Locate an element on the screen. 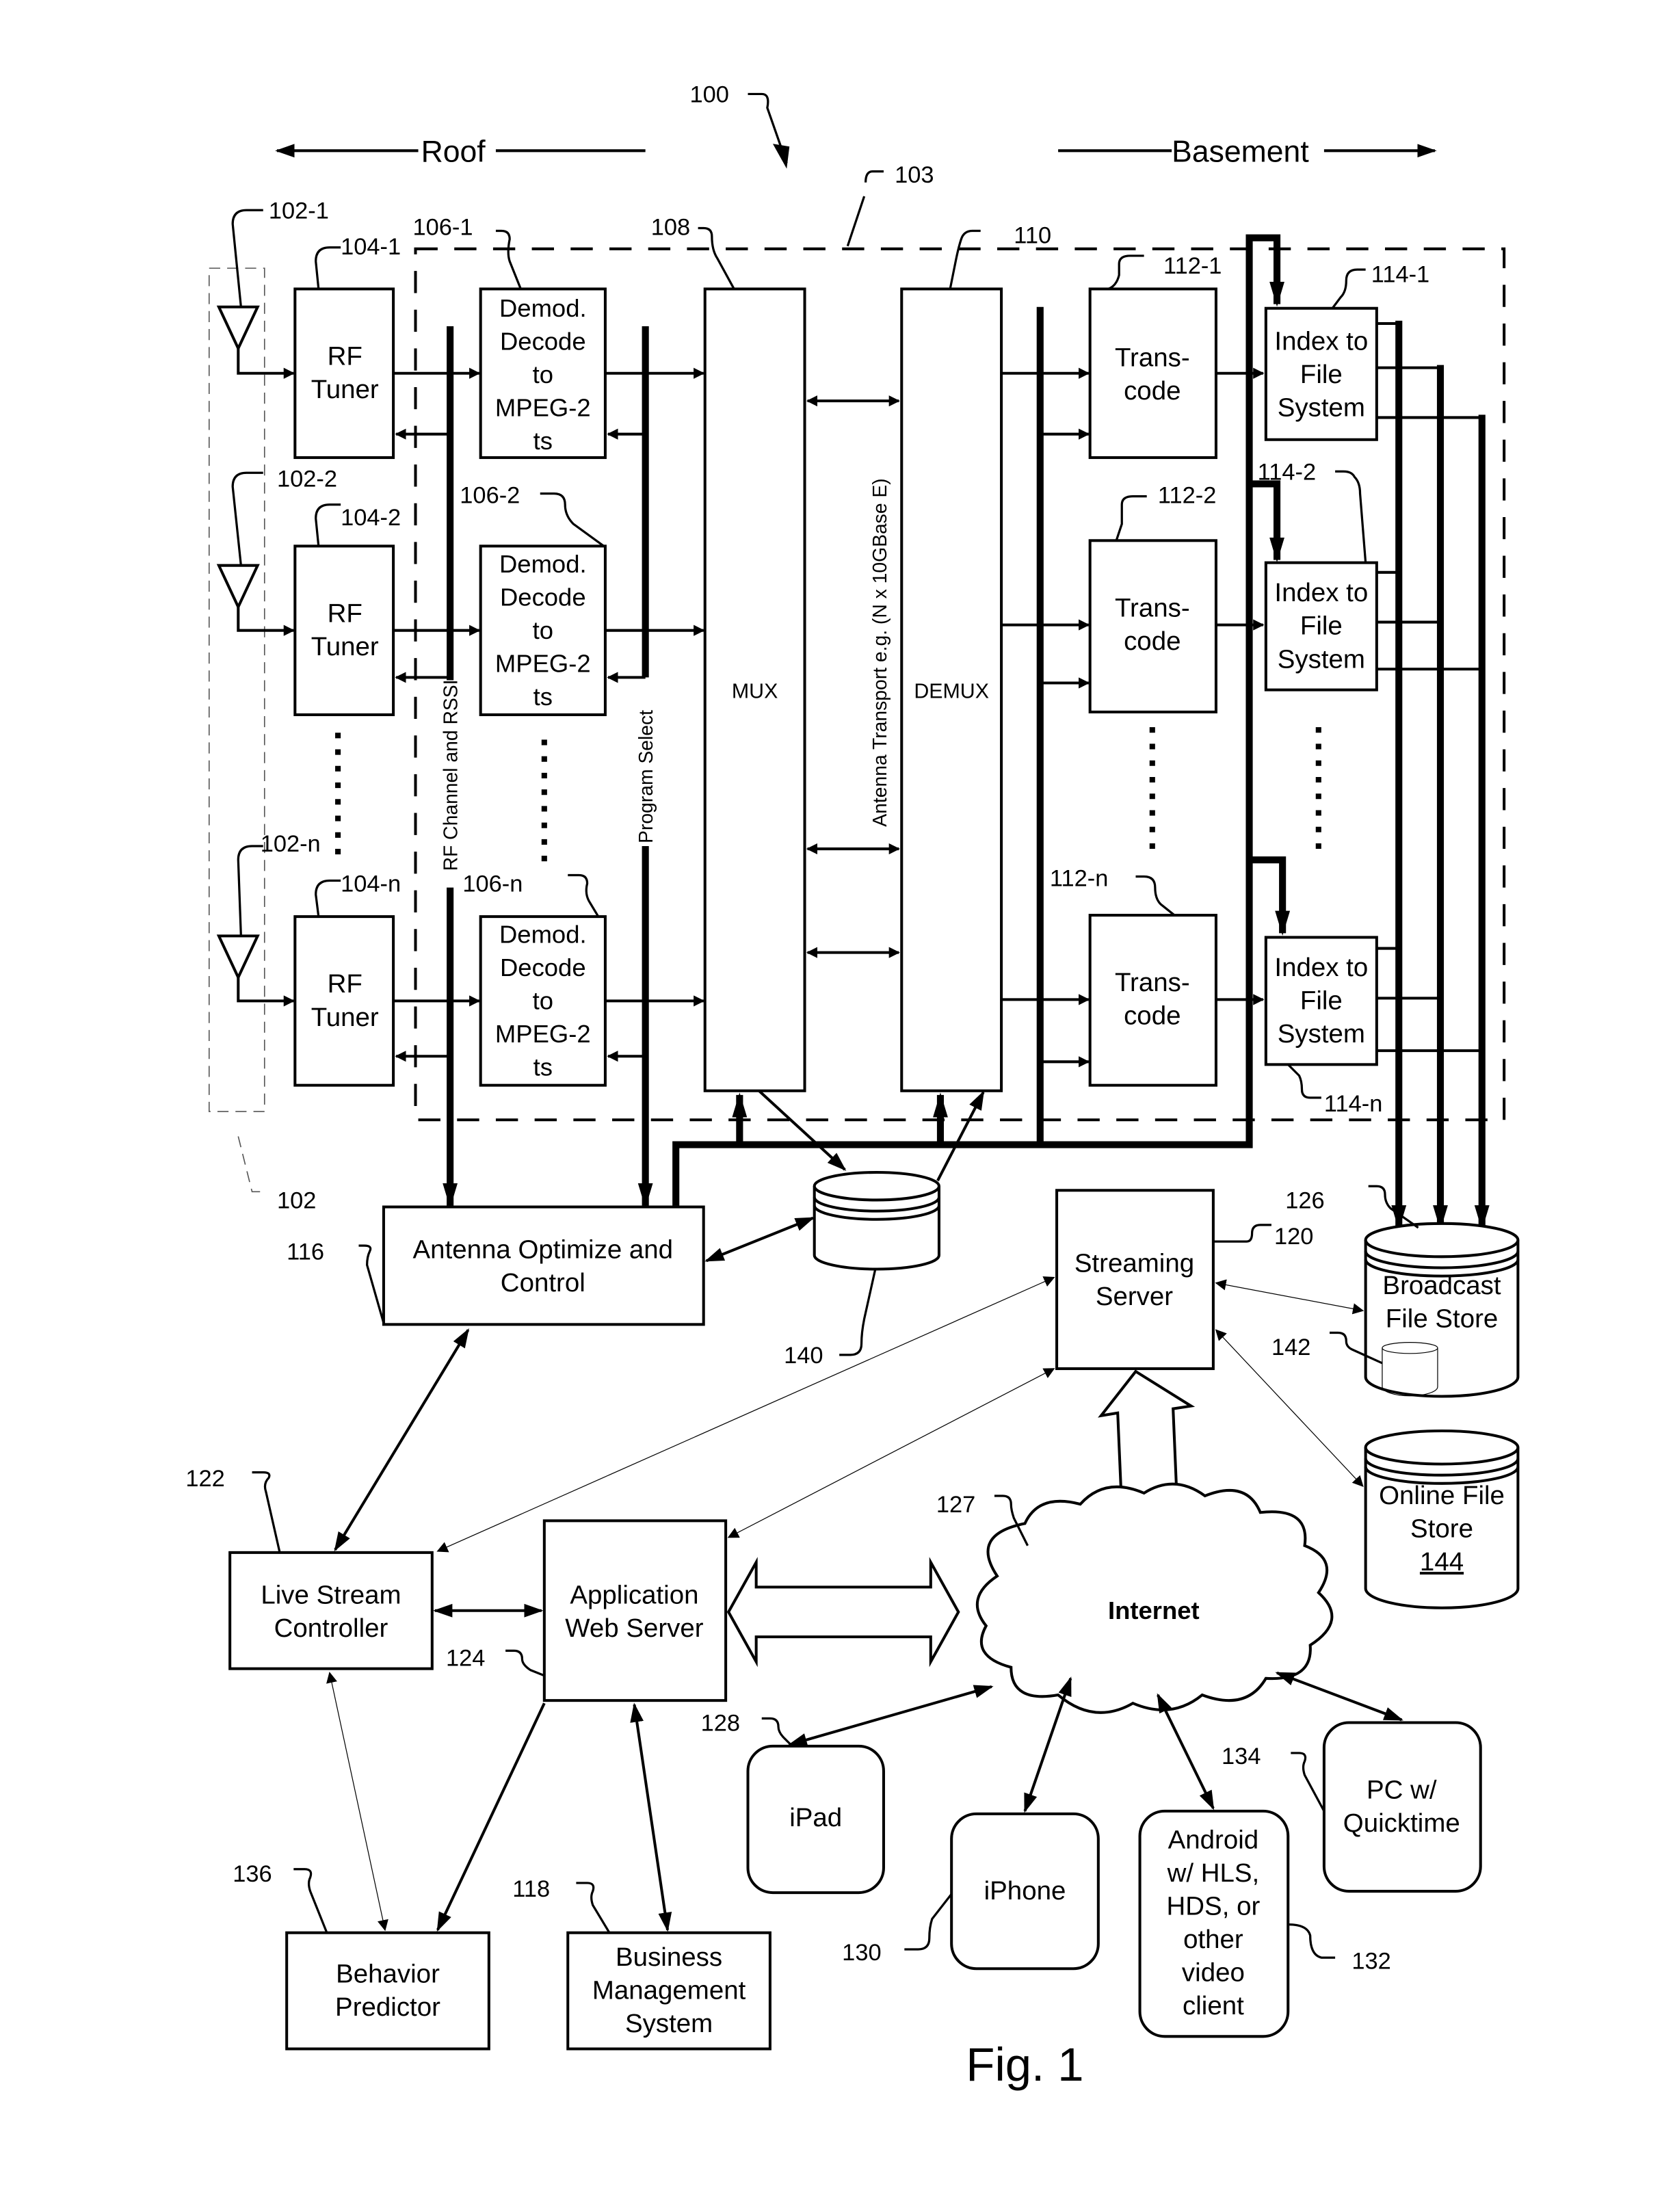  live-stream-controller: Live Stream Controller 122 is located at coordinates (309, 1568).